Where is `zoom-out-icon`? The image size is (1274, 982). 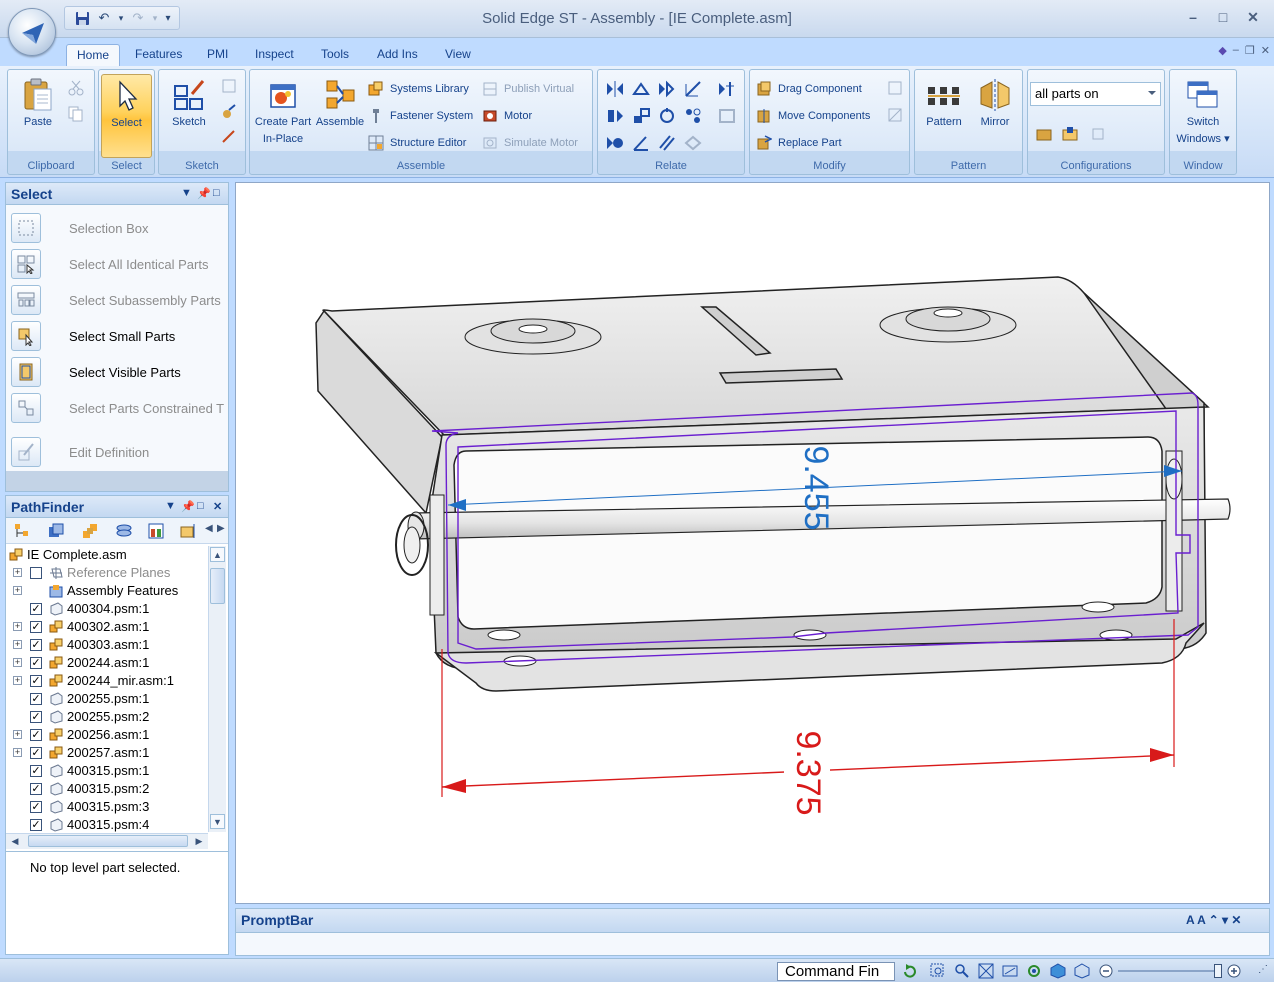 zoom-out-icon is located at coordinates (1106, 971).